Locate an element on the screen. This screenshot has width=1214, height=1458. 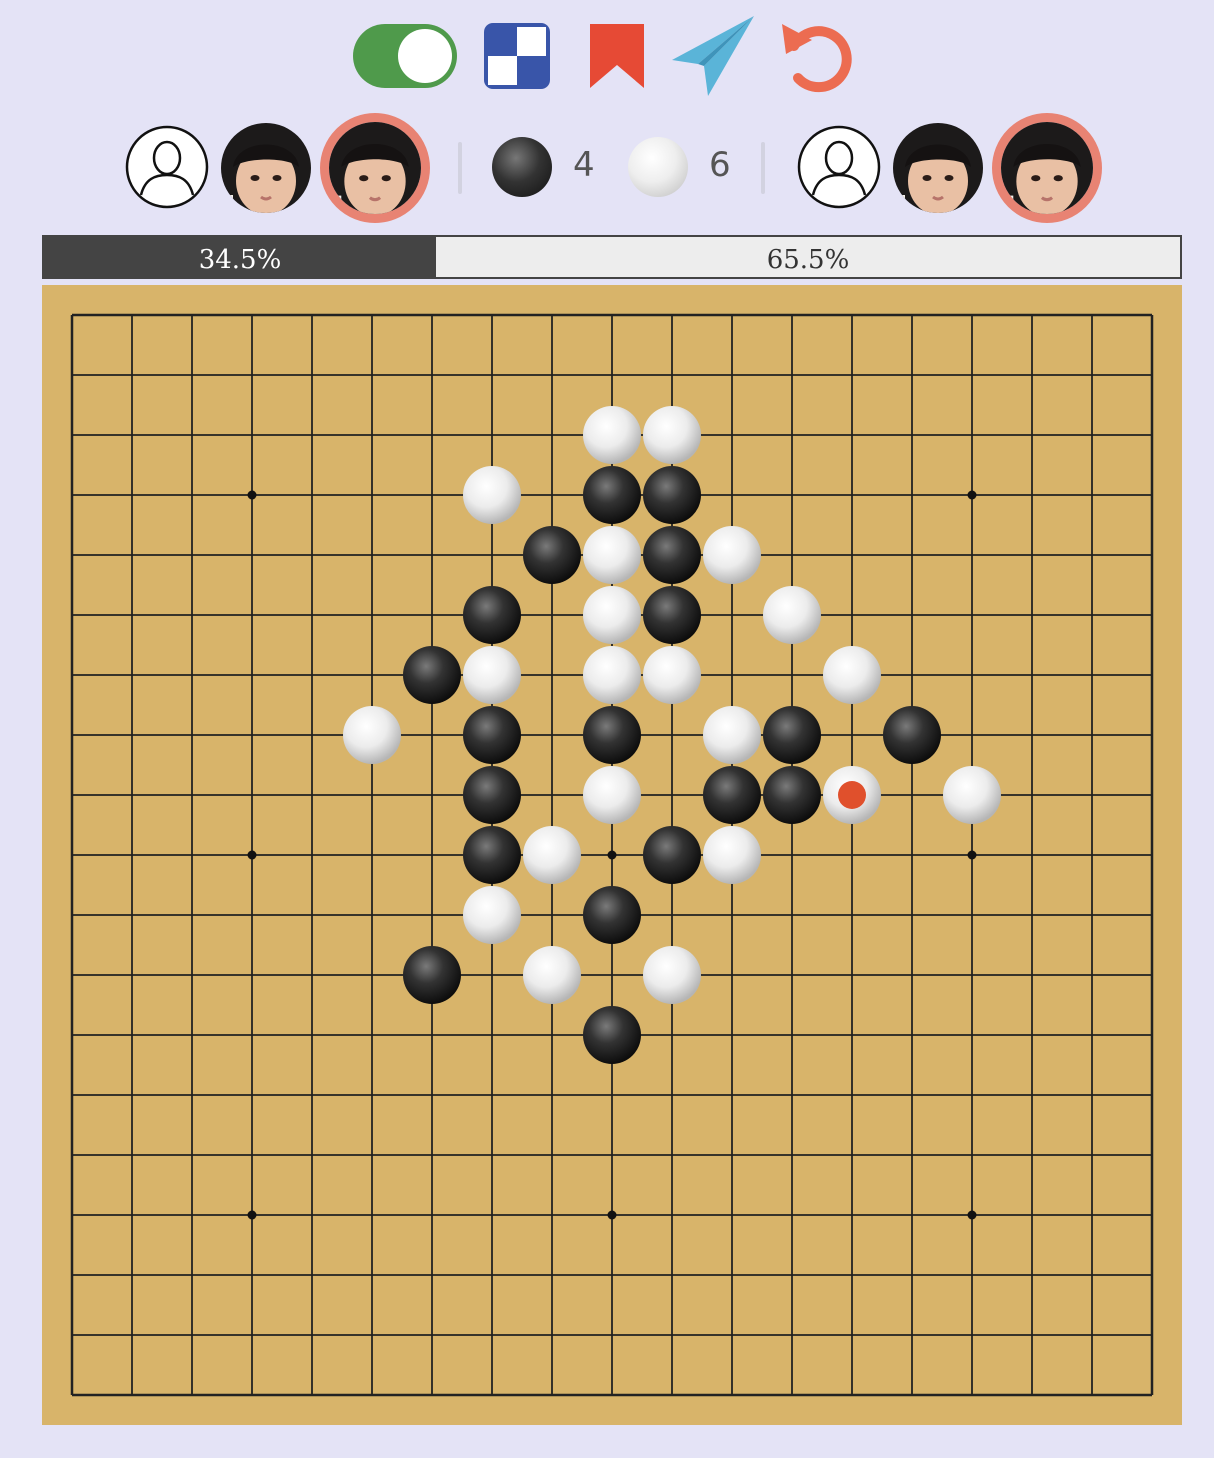
divider-left is located at coordinates (460, 168).